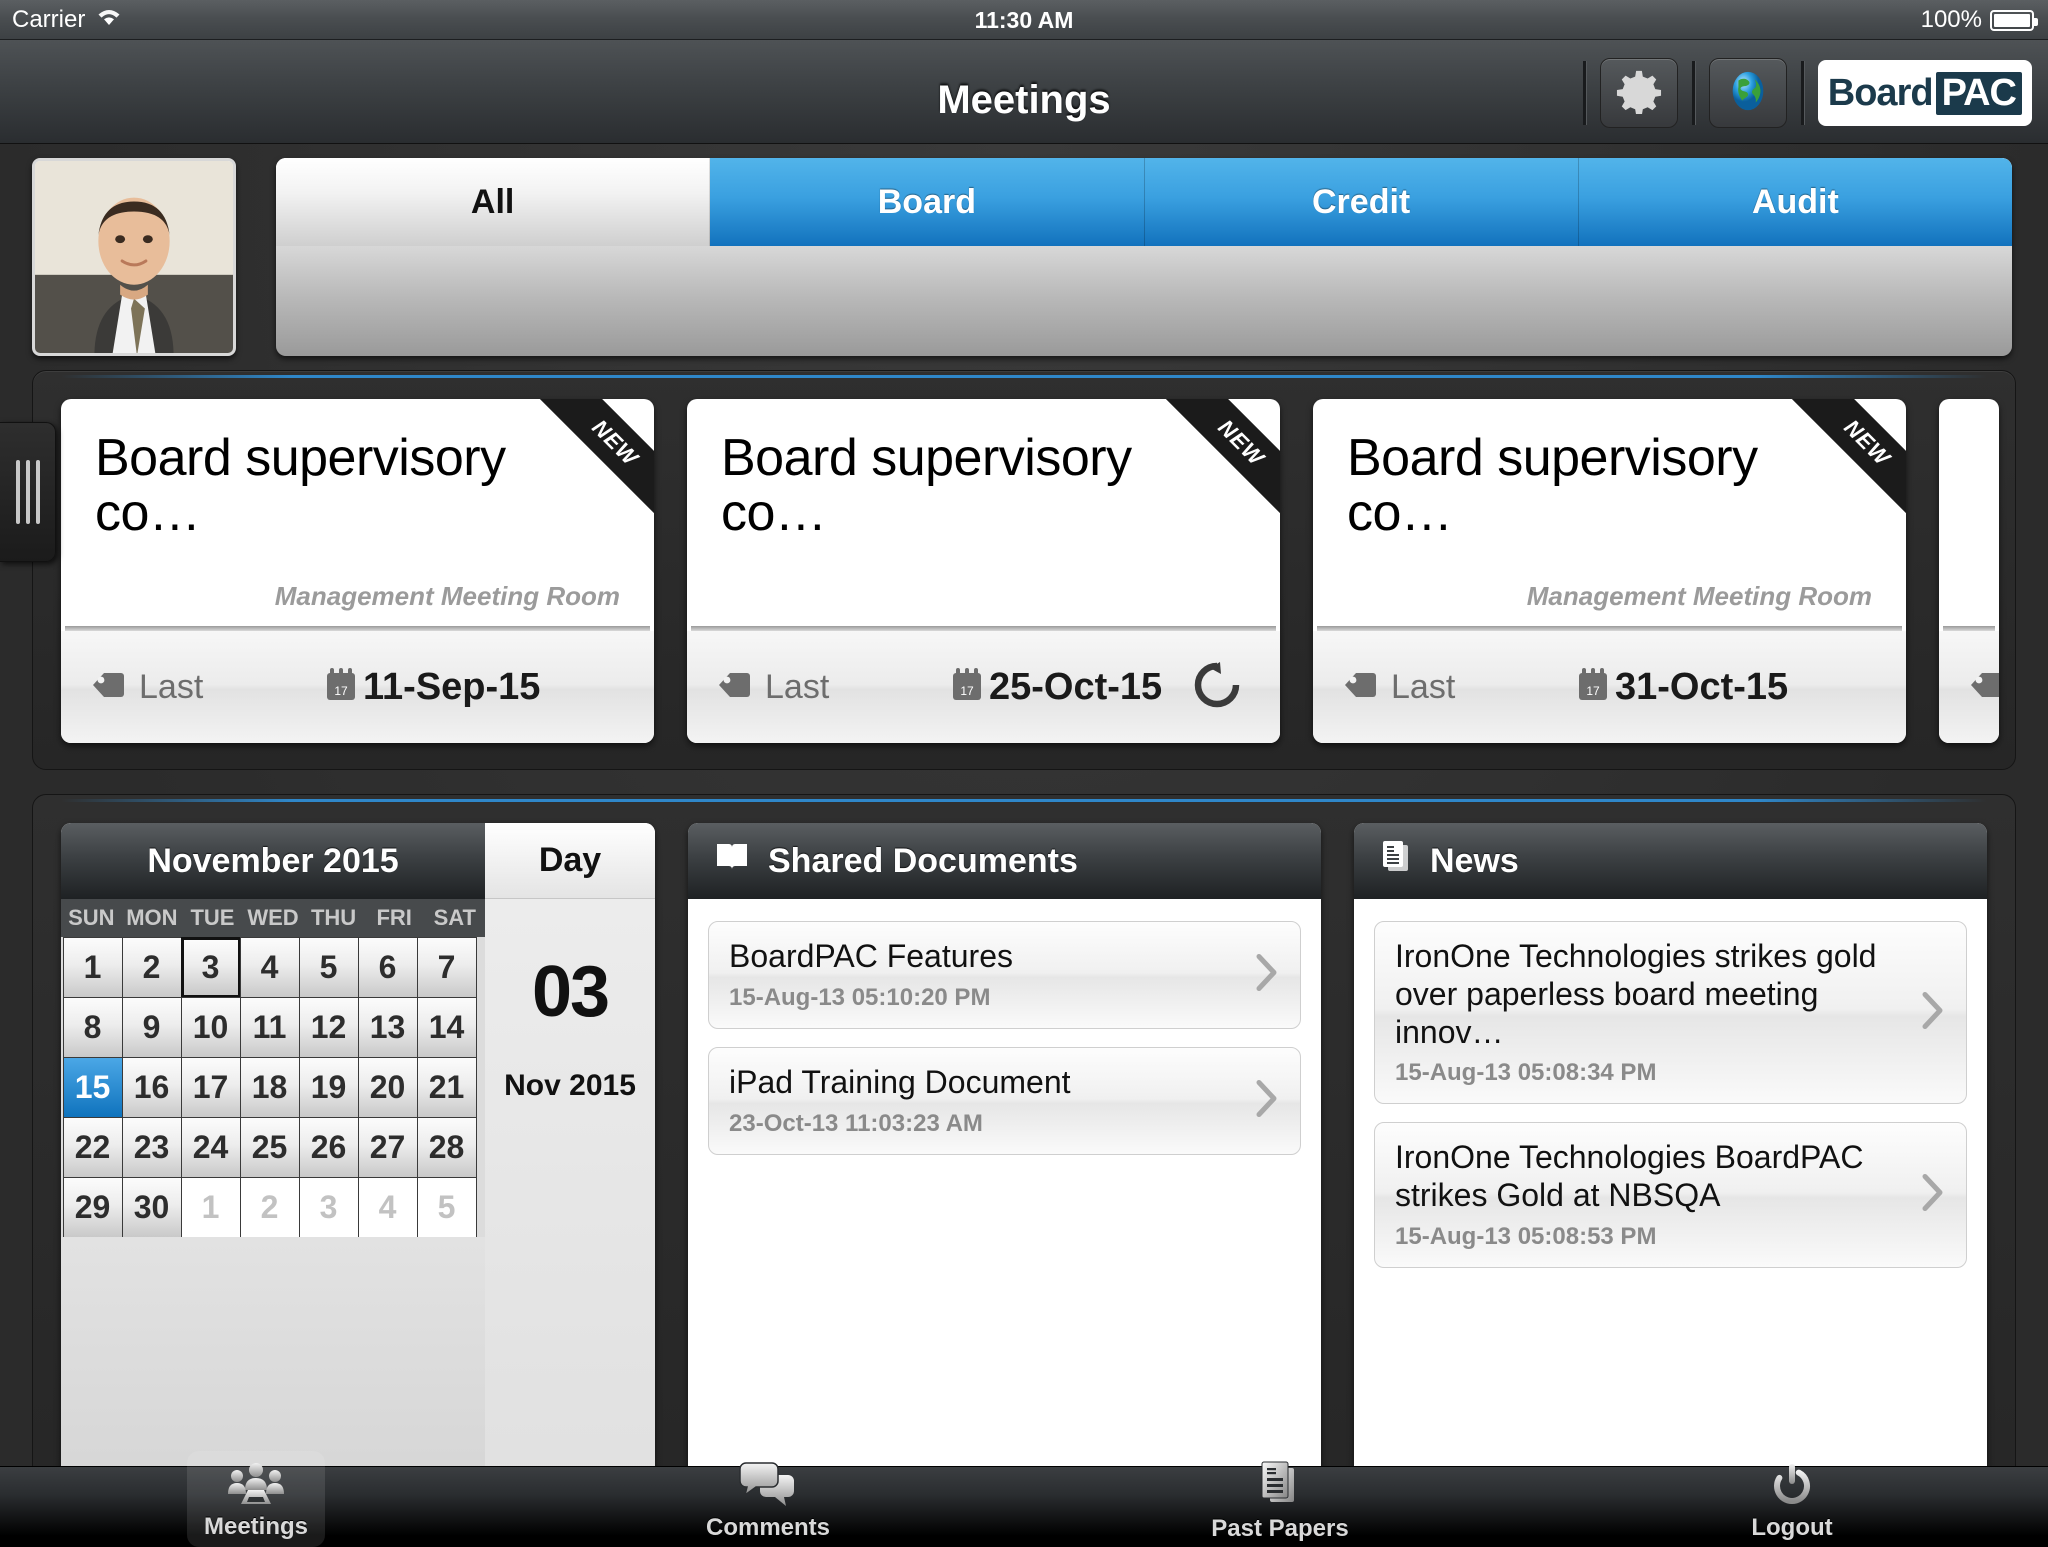 This screenshot has width=2048, height=1547. I want to click on weekday-label: THU, so click(333, 917).